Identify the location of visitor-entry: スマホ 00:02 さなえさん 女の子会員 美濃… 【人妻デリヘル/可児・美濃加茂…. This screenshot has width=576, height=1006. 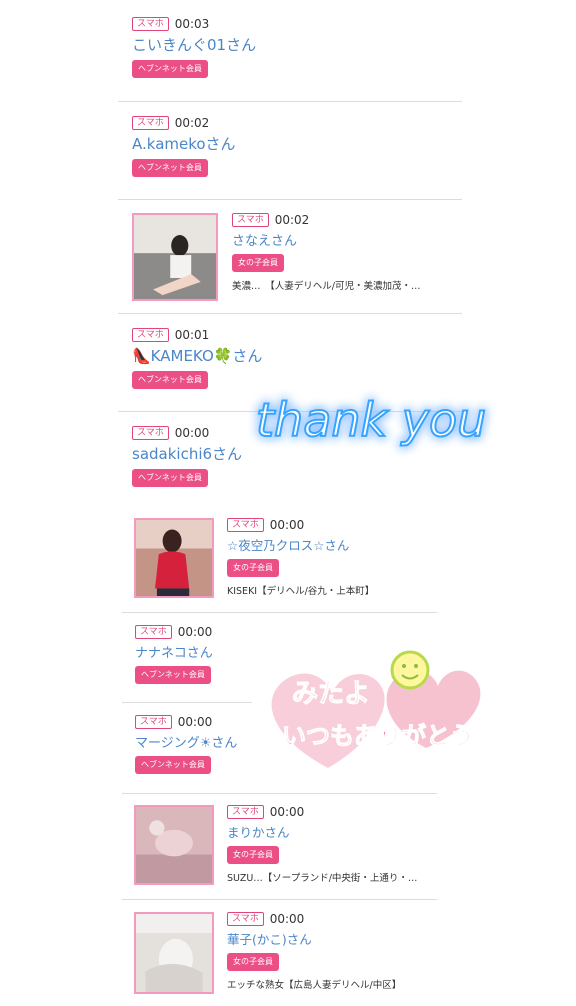
(326, 252).